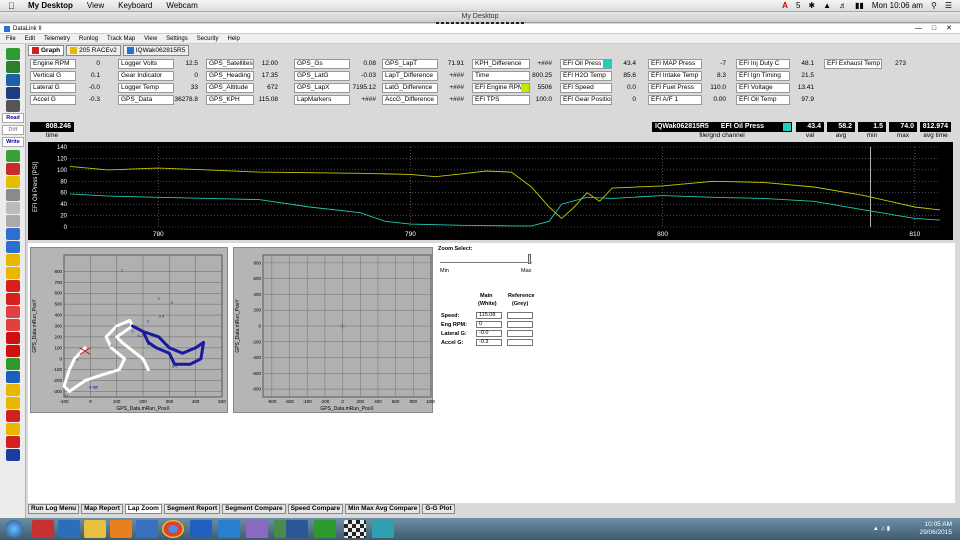  I want to click on taskbar-tool-icon, so click(201, 529).